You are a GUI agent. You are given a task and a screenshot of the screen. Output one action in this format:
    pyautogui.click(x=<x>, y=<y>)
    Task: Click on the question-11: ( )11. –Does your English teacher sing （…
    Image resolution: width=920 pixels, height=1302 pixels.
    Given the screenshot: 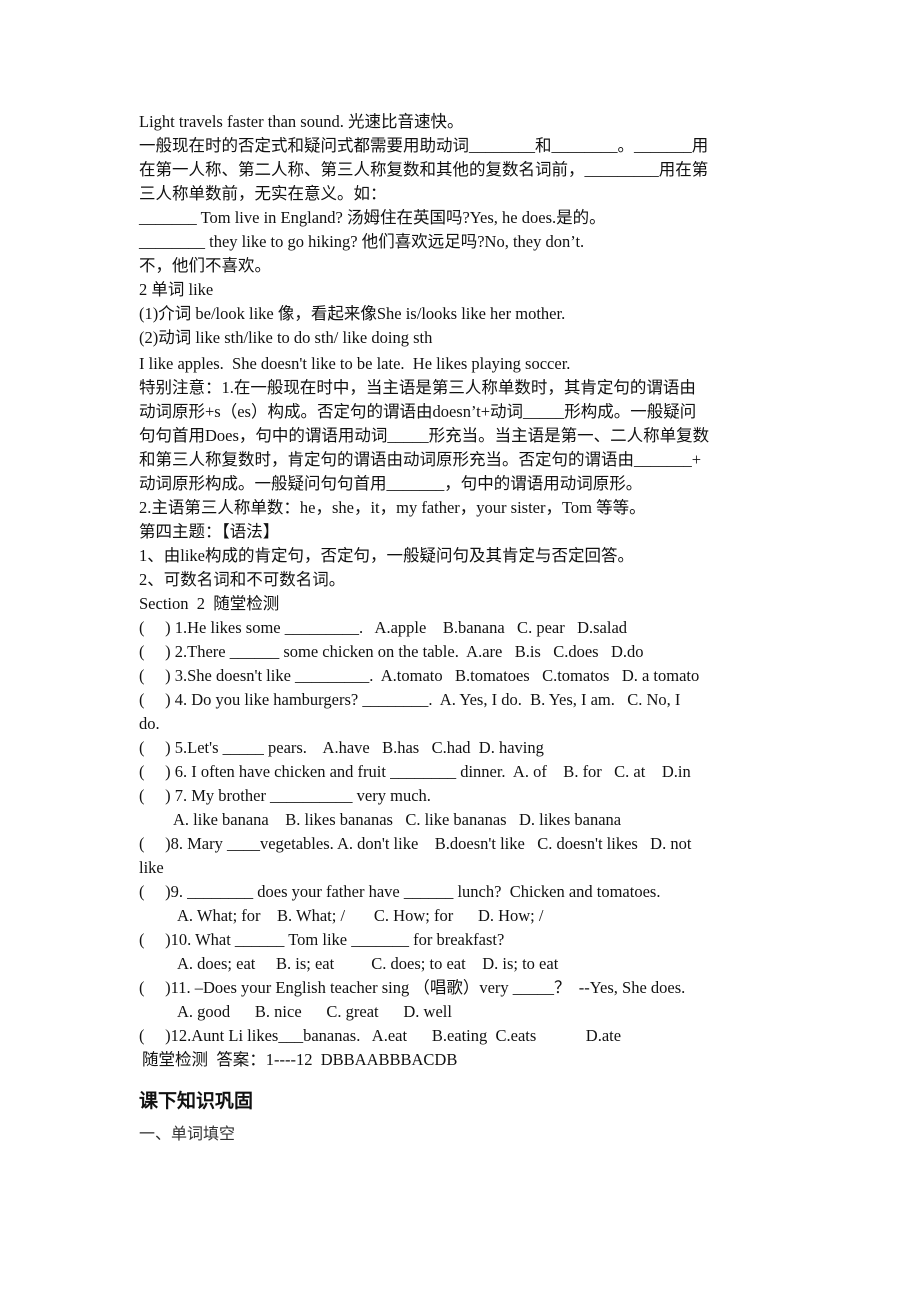 What is the action you would take?
    pyautogui.click(x=412, y=987)
    